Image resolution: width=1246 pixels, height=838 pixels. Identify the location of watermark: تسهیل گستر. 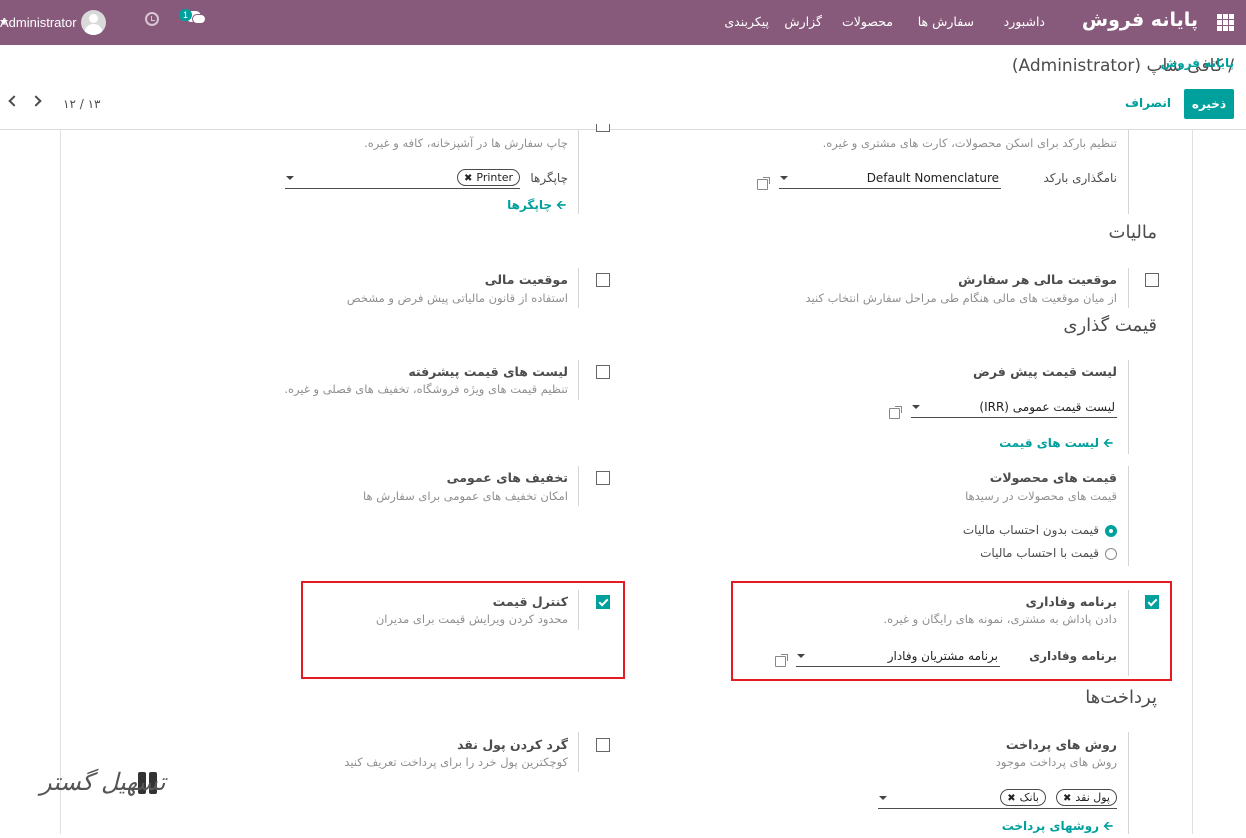
(103, 782).